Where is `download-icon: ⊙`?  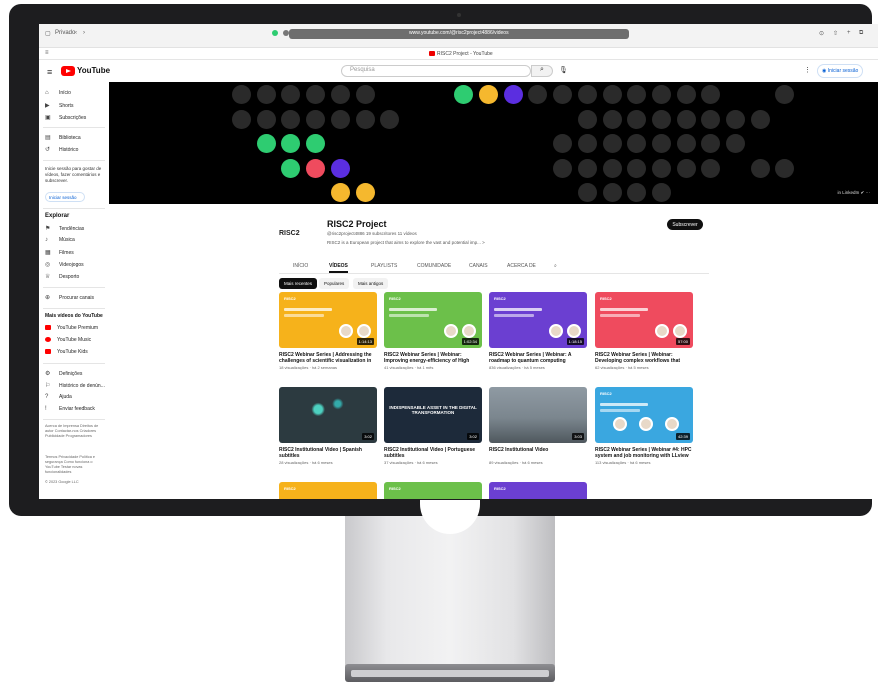
download-icon: ⊙ is located at coordinates (821, 33).